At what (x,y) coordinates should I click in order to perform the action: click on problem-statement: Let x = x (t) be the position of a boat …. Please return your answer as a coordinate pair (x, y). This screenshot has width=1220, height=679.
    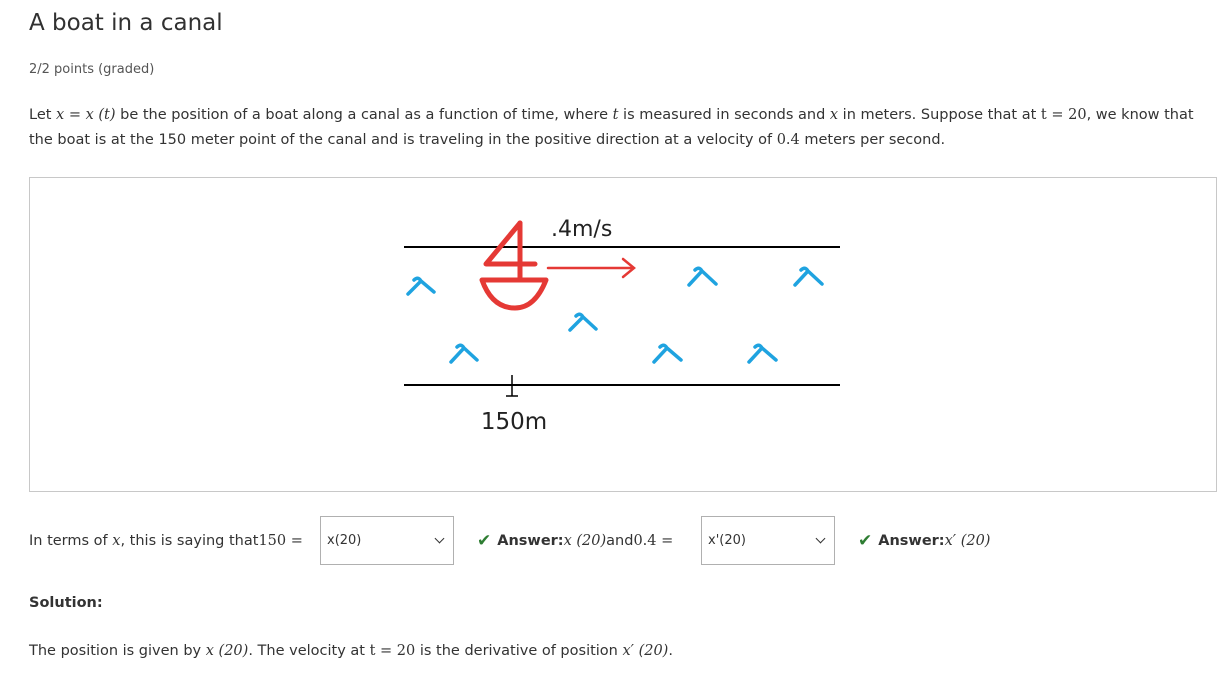
    Looking at the image, I should click on (621, 128).